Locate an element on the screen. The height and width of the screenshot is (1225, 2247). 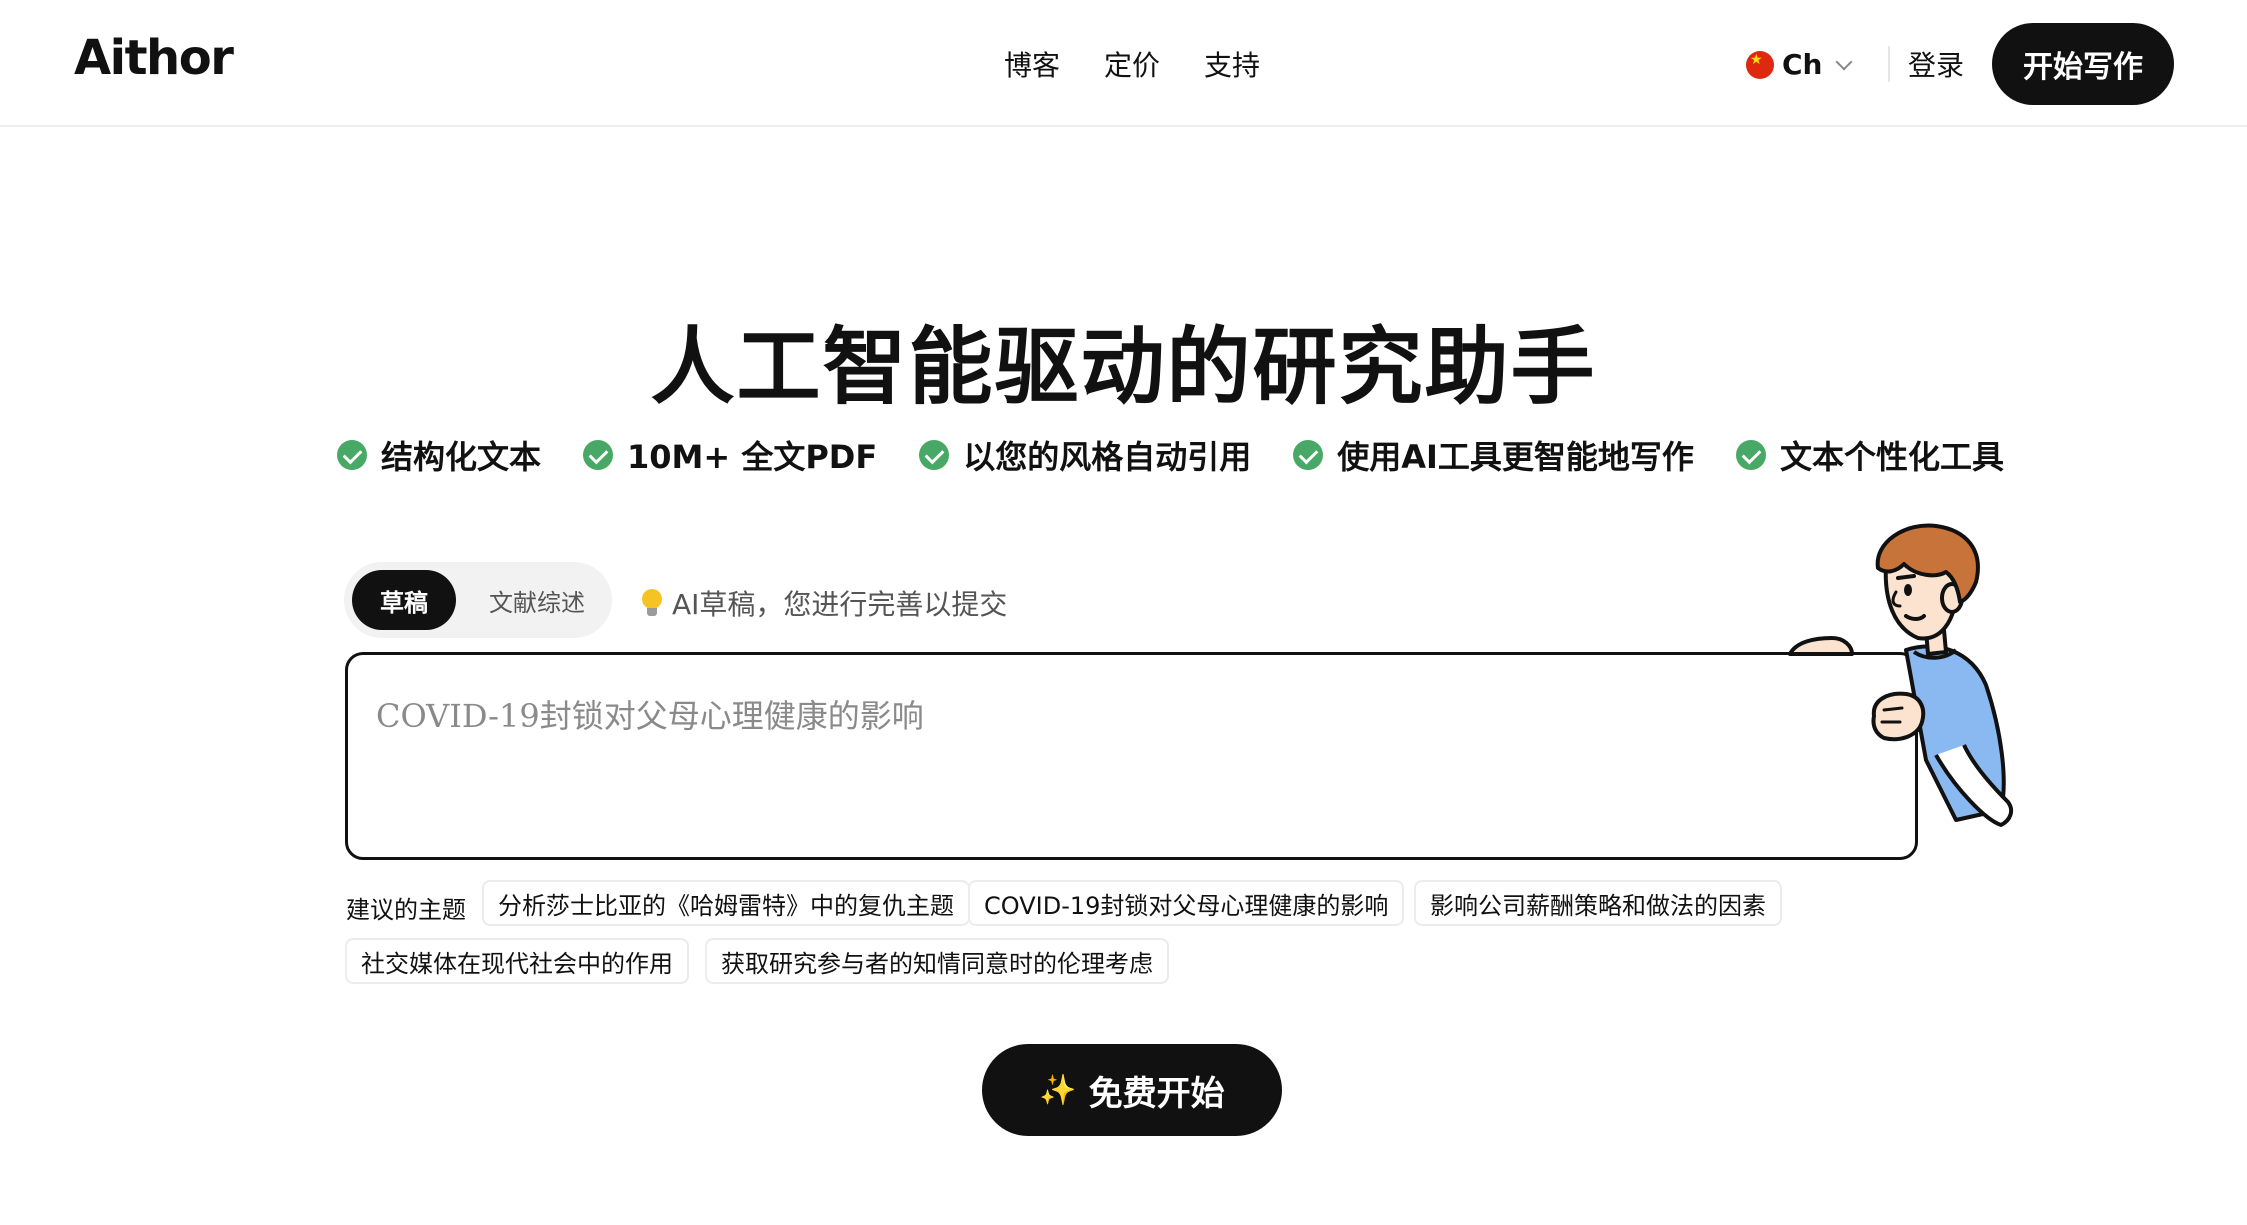
language-selector: Ch is located at coordinates (1799, 64).